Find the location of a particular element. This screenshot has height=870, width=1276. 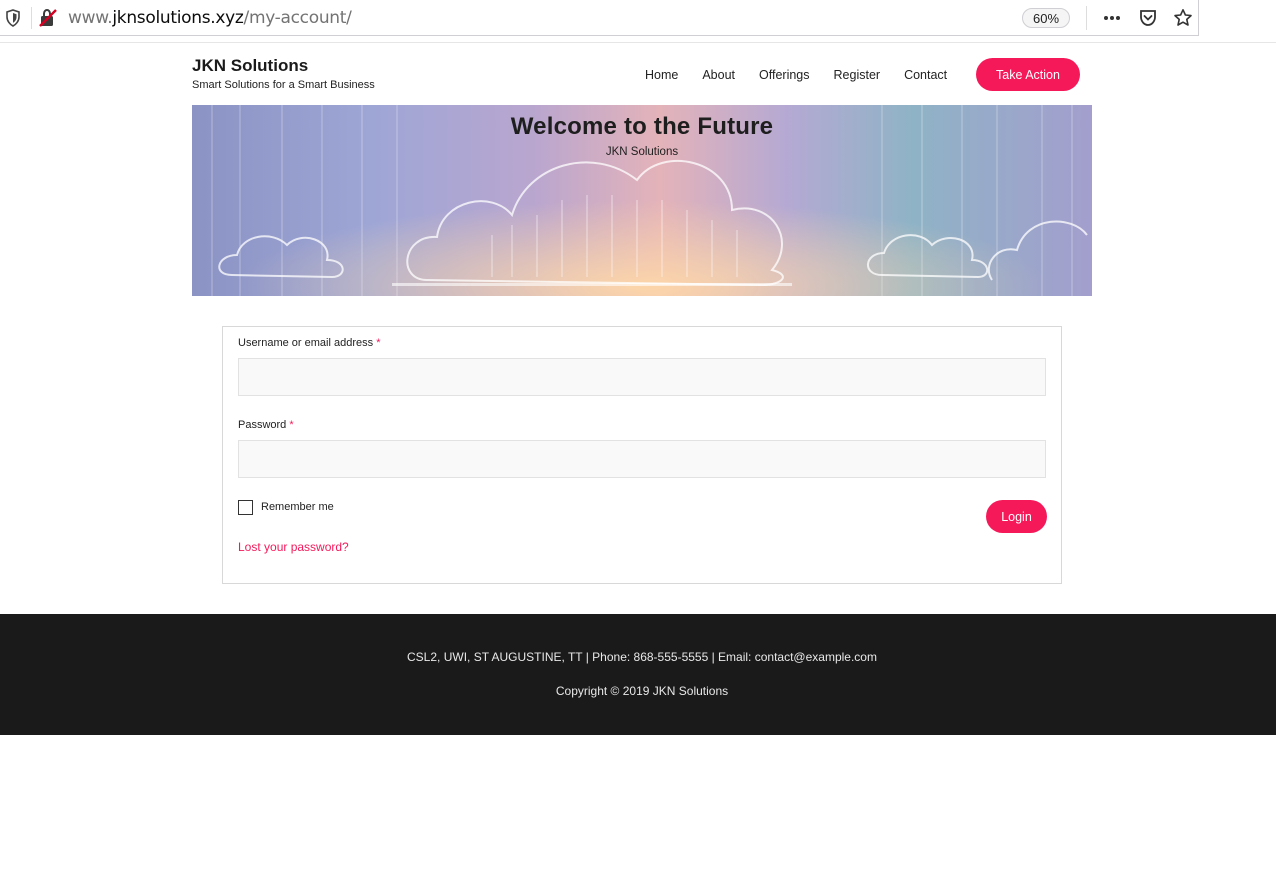

nav-offerings: Offerings is located at coordinates (784, 75).